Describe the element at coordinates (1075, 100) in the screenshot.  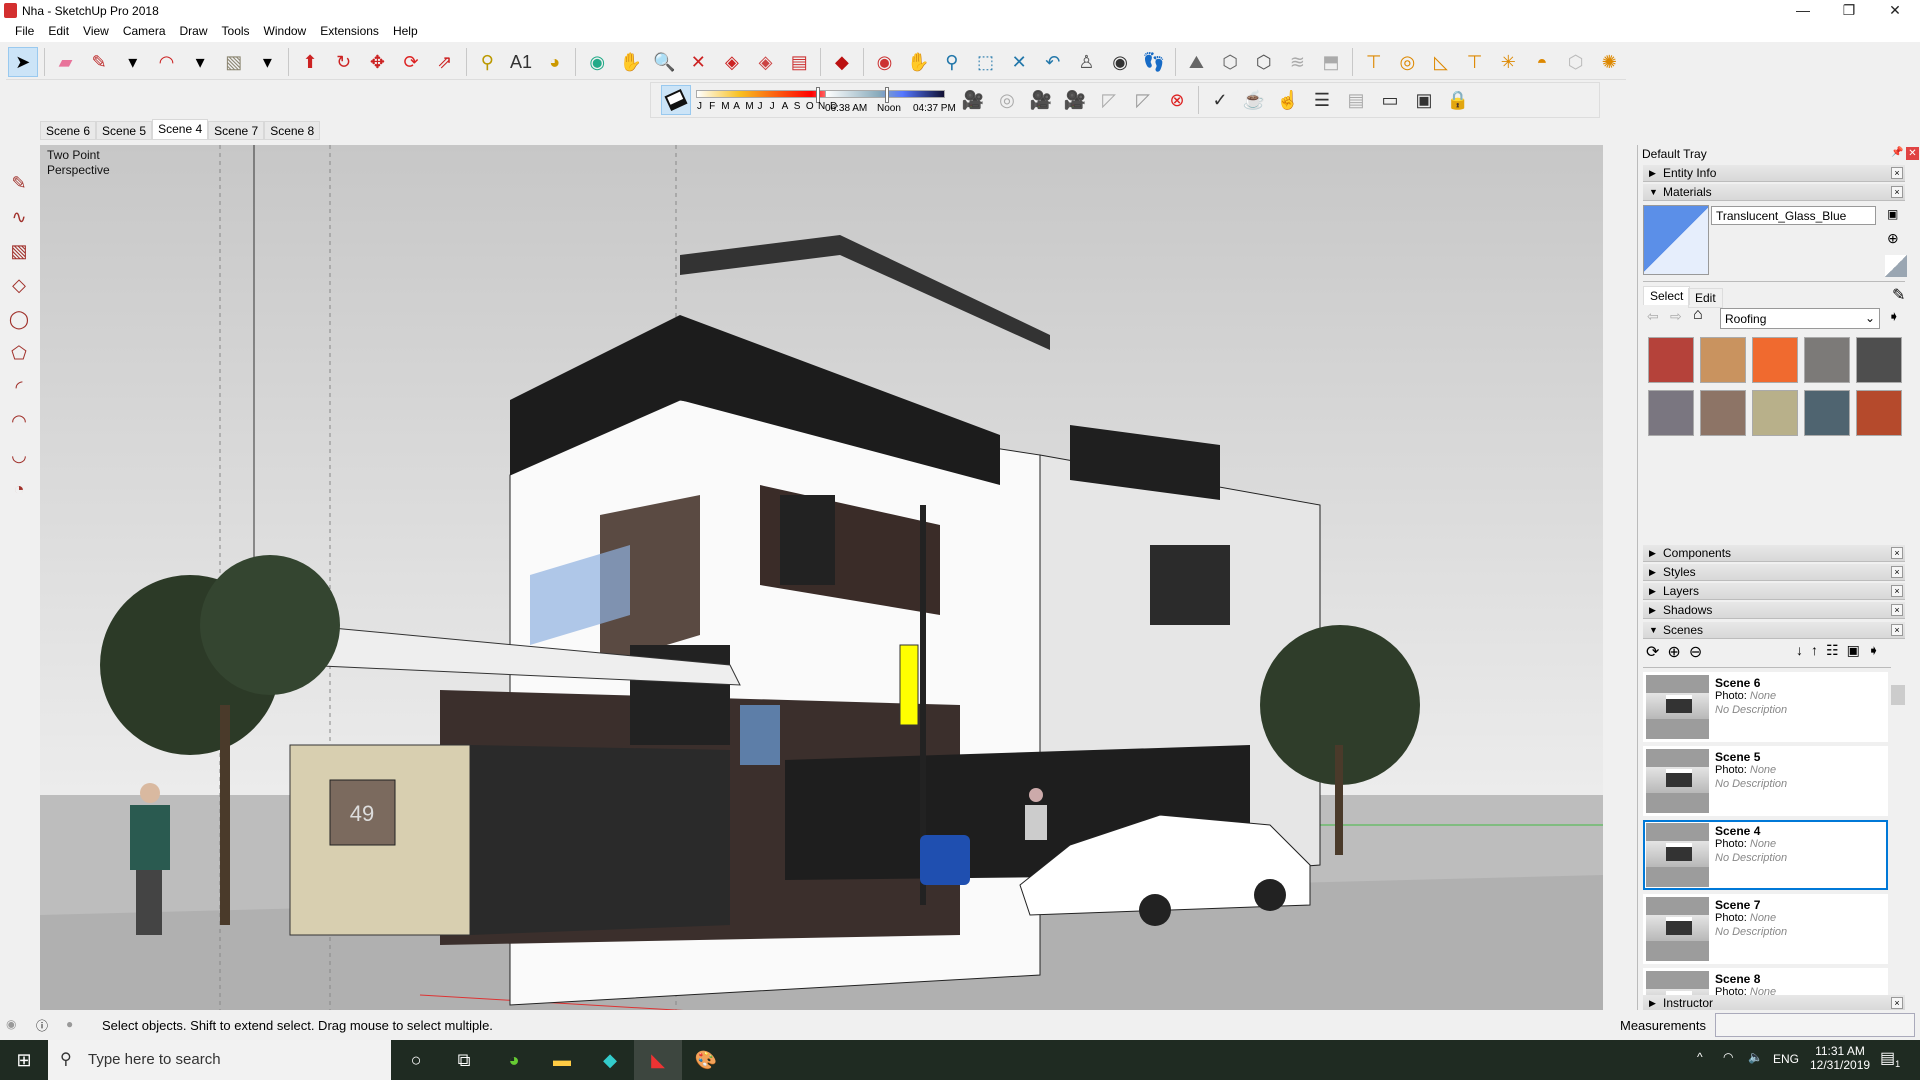
I see `camera-unlock-icon: 🎥` at that location.